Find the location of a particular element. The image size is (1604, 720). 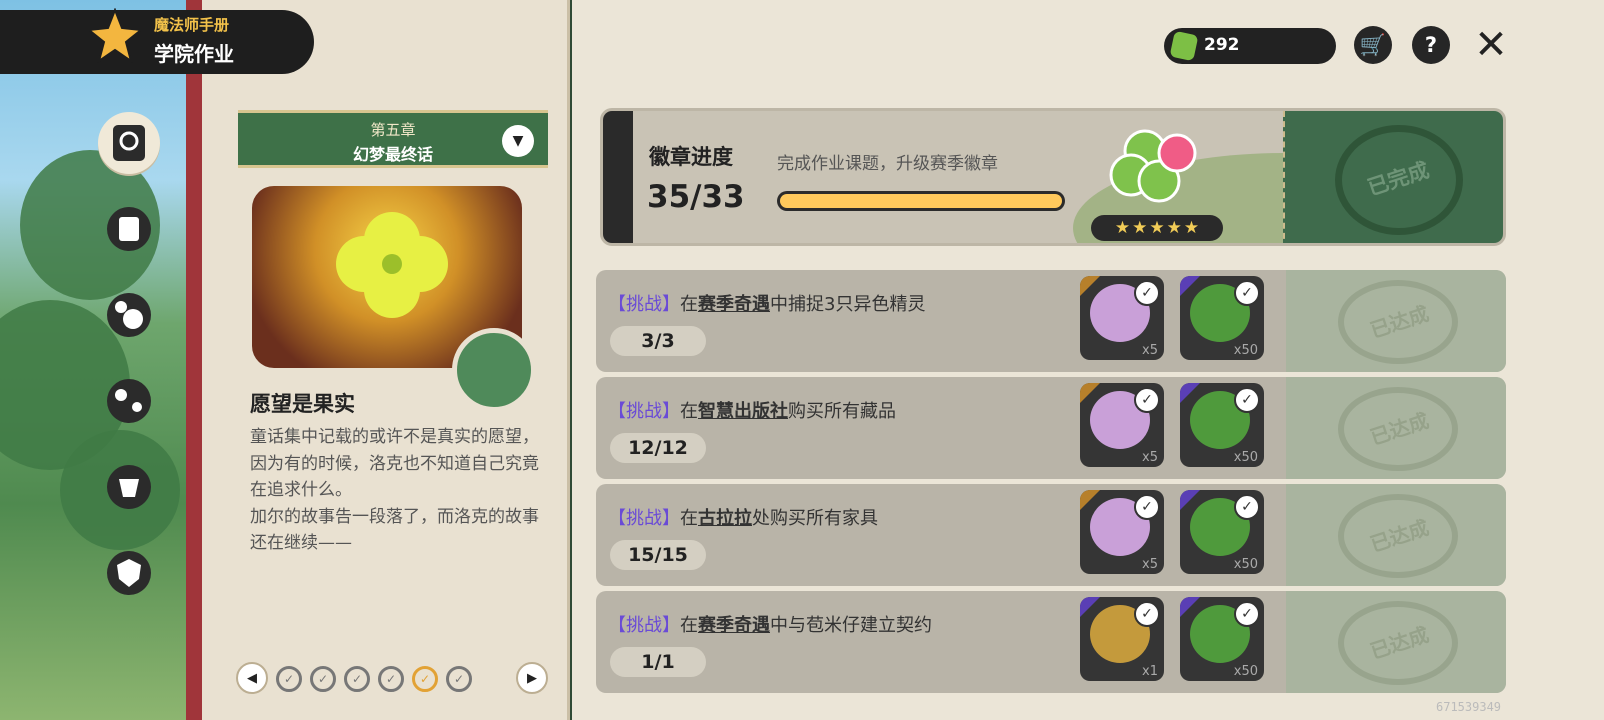

nav-cards is located at coordinates (129, 229).